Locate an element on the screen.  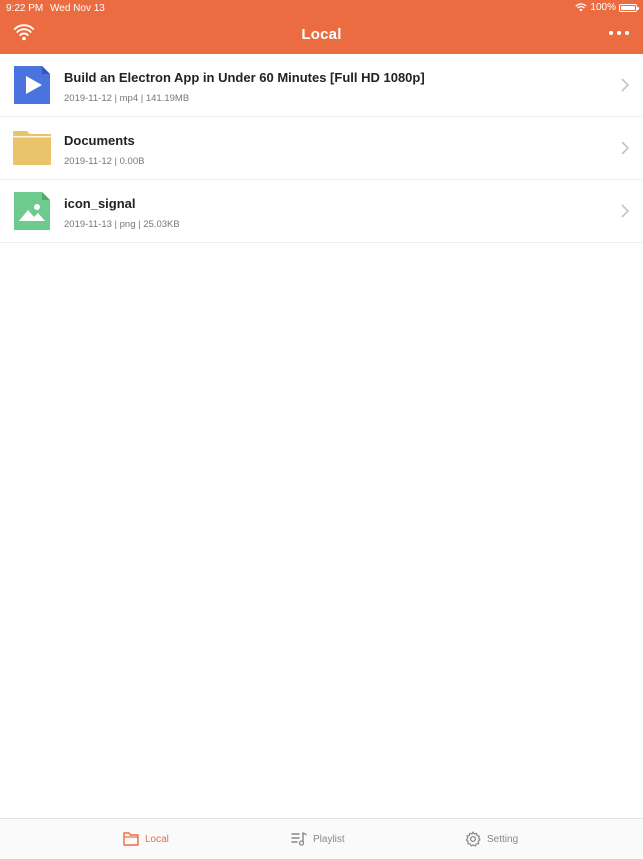
gear-icon is located at coordinates (473, 839).